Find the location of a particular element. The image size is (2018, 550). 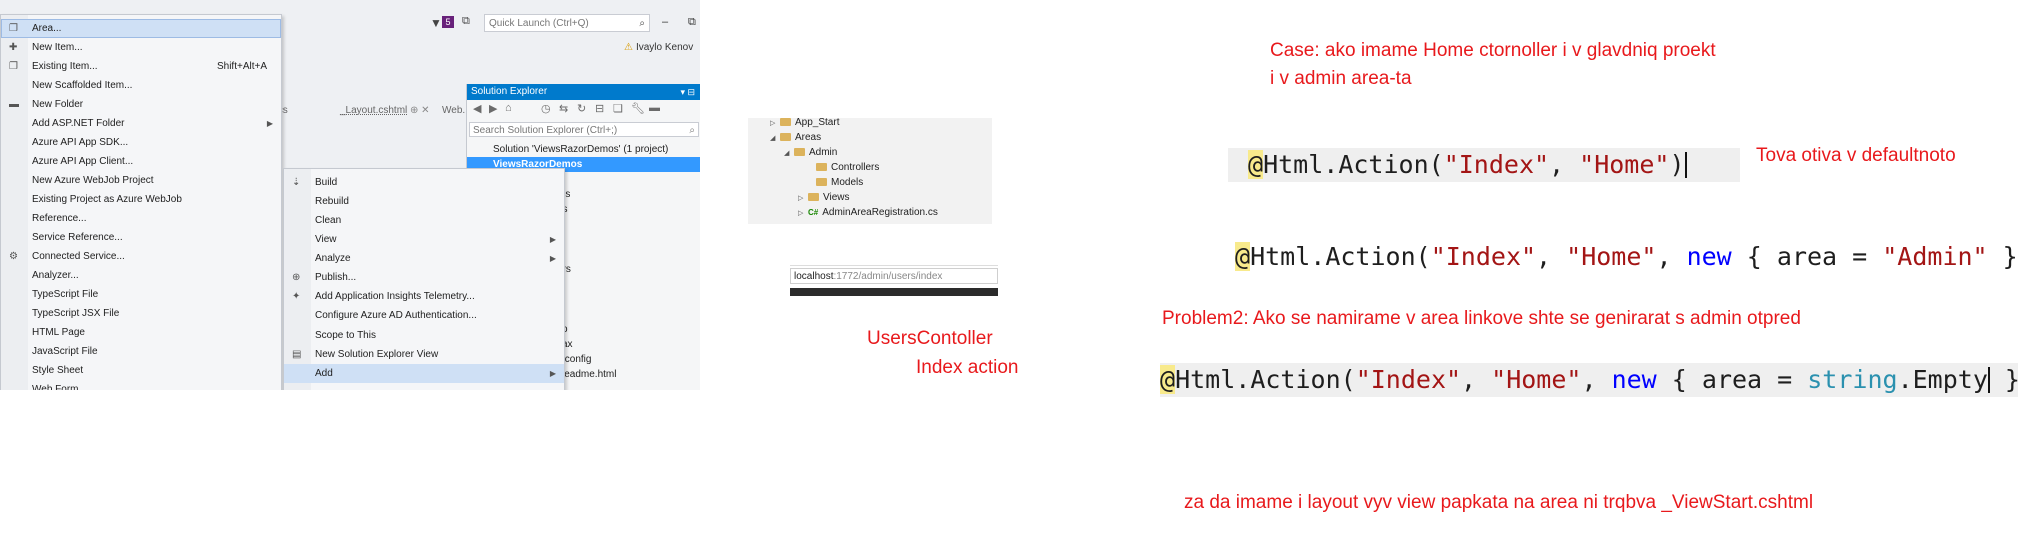

tree-item-area-registration: ▷ C# AdminAreaRegistration.cs is located at coordinates (868, 212).